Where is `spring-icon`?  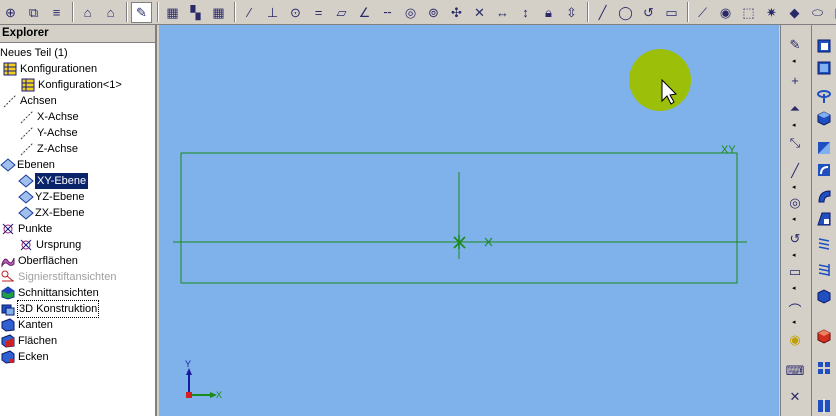
spring-icon is located at coordinates (824, 270).